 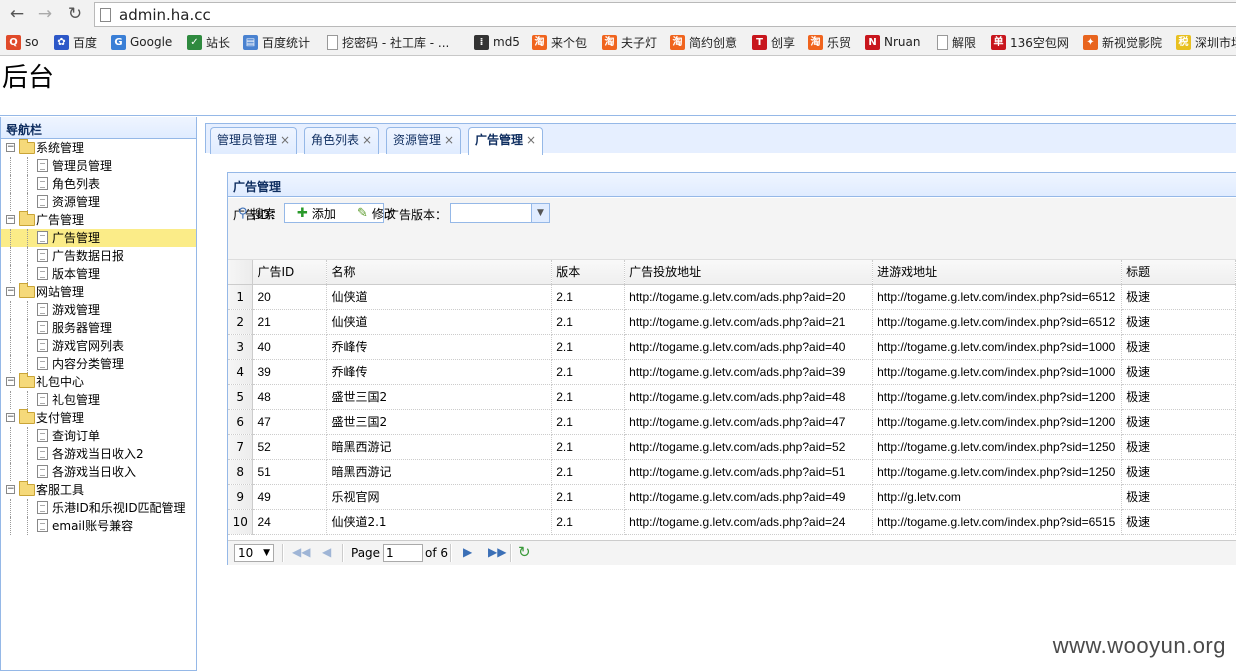 I want to click on tree-group: − 网站管理, so click(x=98, y=292).